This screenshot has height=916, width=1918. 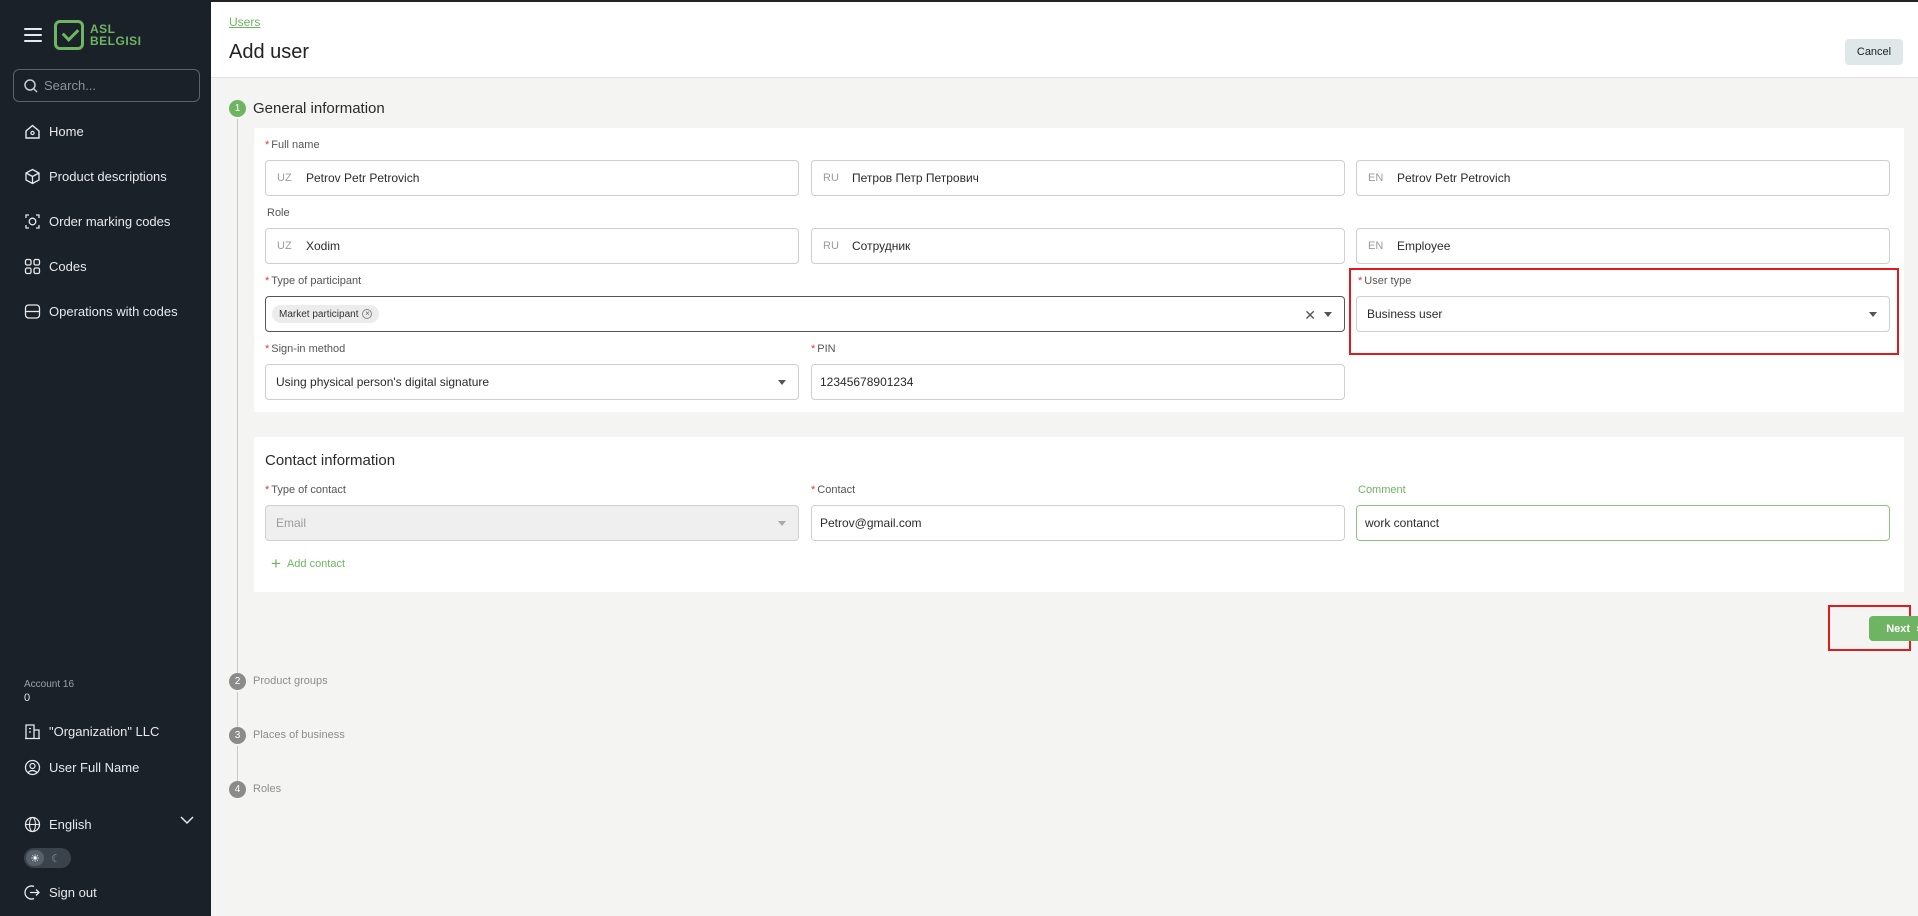 I want to click on search-input, so click(x=119, y=85).